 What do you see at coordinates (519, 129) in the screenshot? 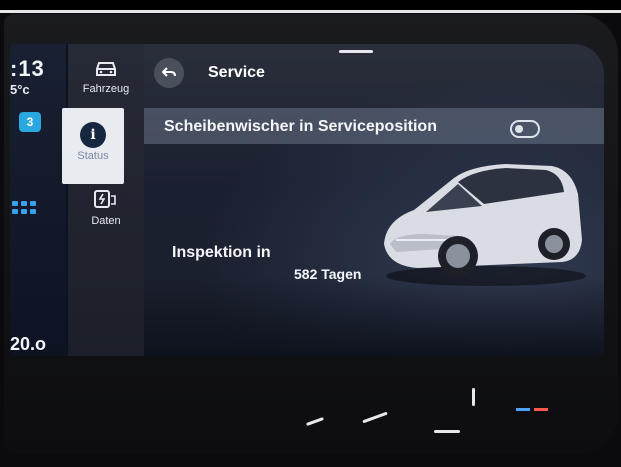
I see `toggle-knob` at bounding box center [519, 129].